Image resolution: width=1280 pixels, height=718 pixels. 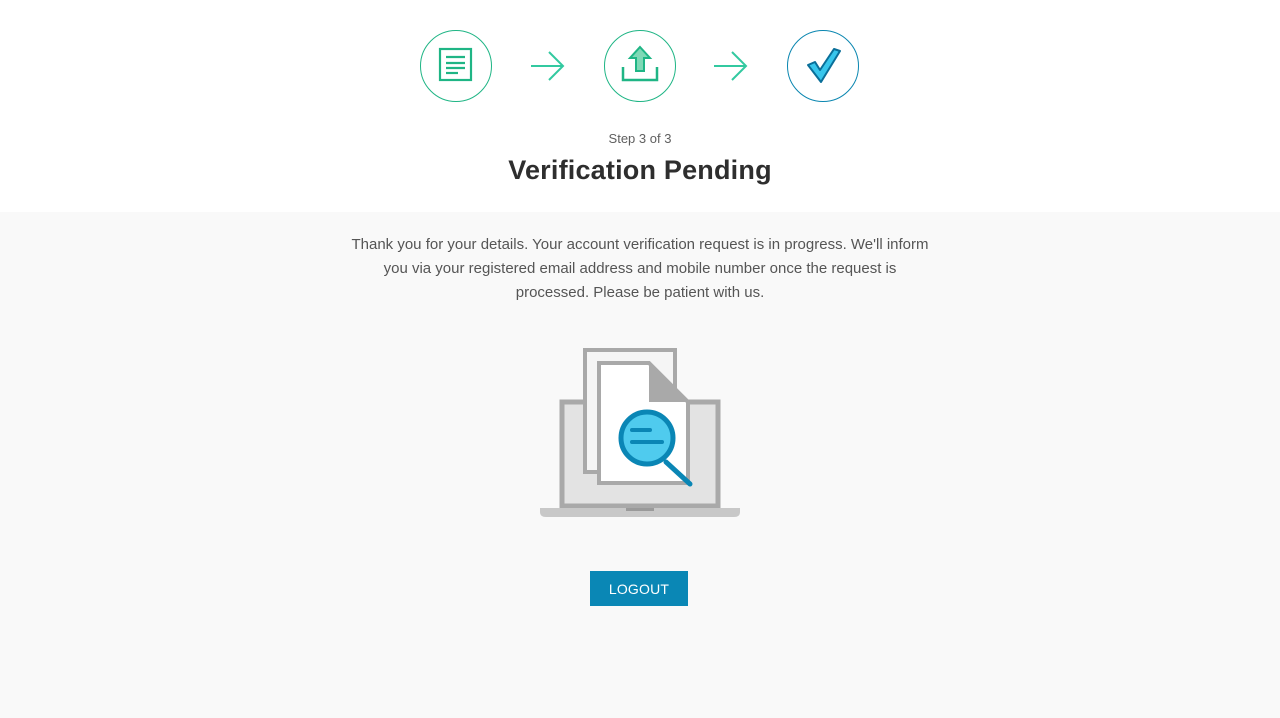 I want to click on checkmark-icon, so click(x=824, y=65).